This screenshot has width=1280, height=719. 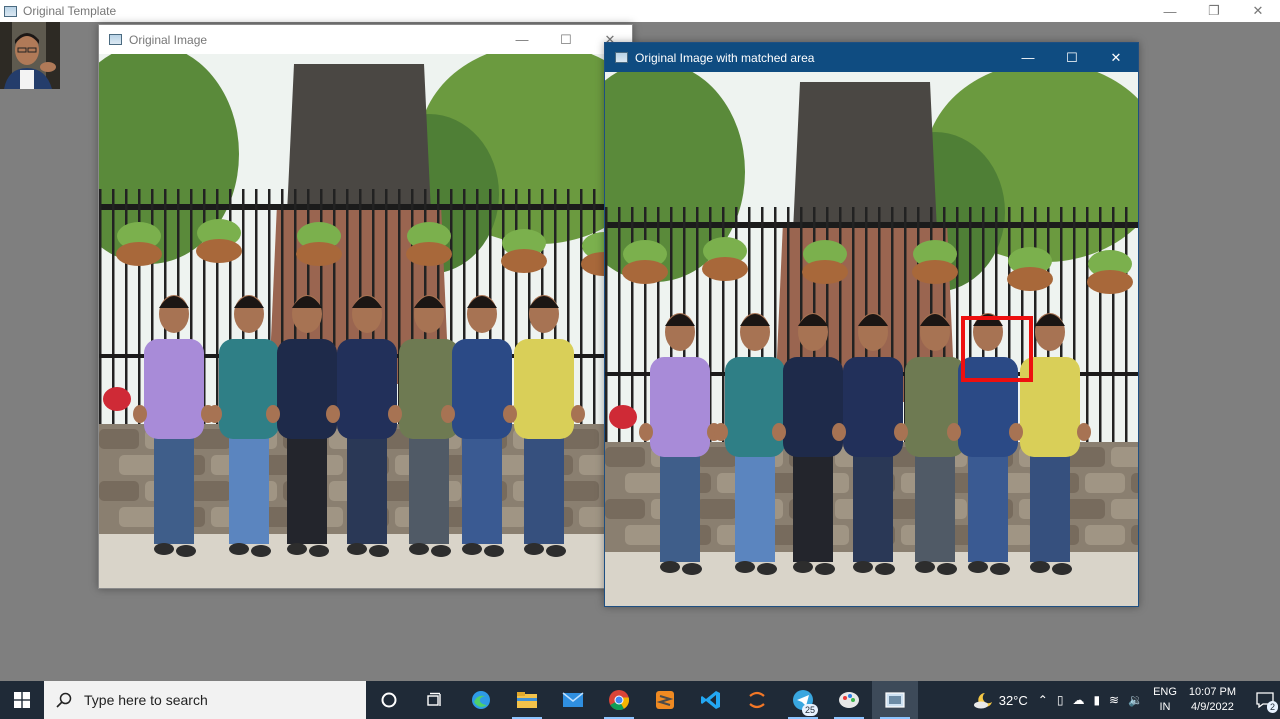 I want to click on start-button, so click(x=22, y=700).